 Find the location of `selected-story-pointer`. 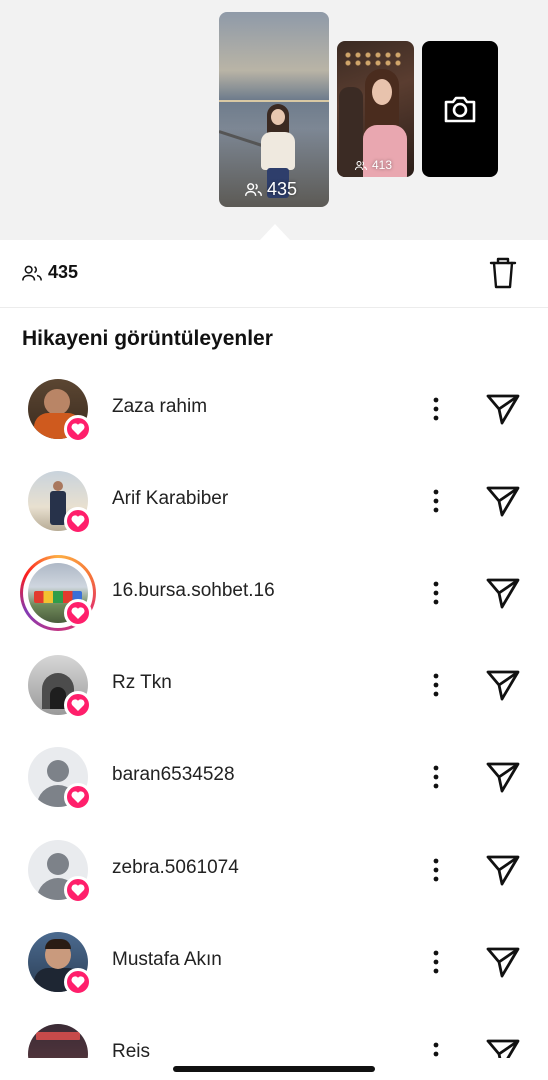

selected-story-pointer is located at coordinates (275, 232).